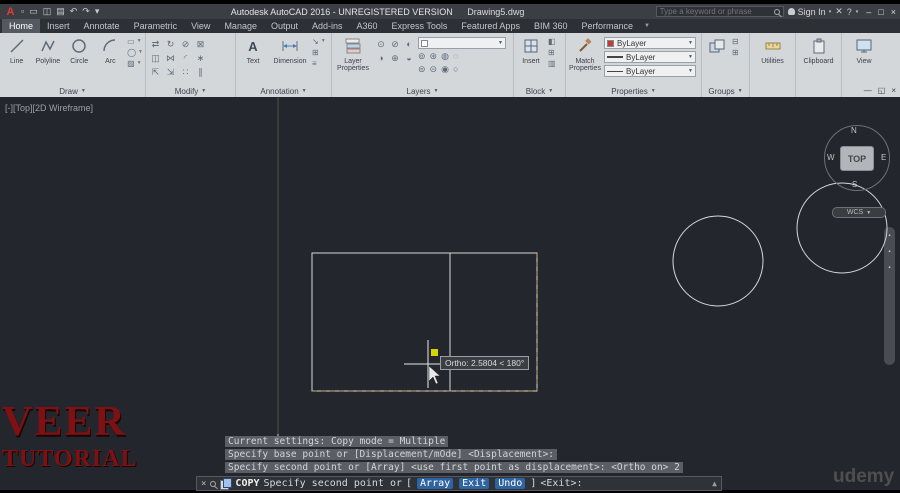 The height and width of the screenshot is (493, 900). Describe the element at coordinates (156, 26) in the screenshot. I see `tab-parametric: Parametric` at that location.